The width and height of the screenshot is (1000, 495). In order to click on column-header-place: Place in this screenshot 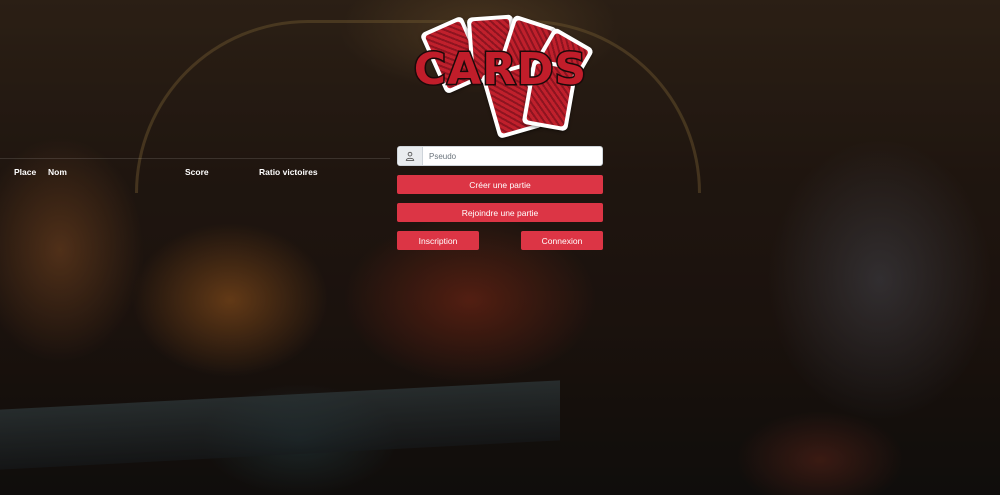, I will do `click(25, 172)`.